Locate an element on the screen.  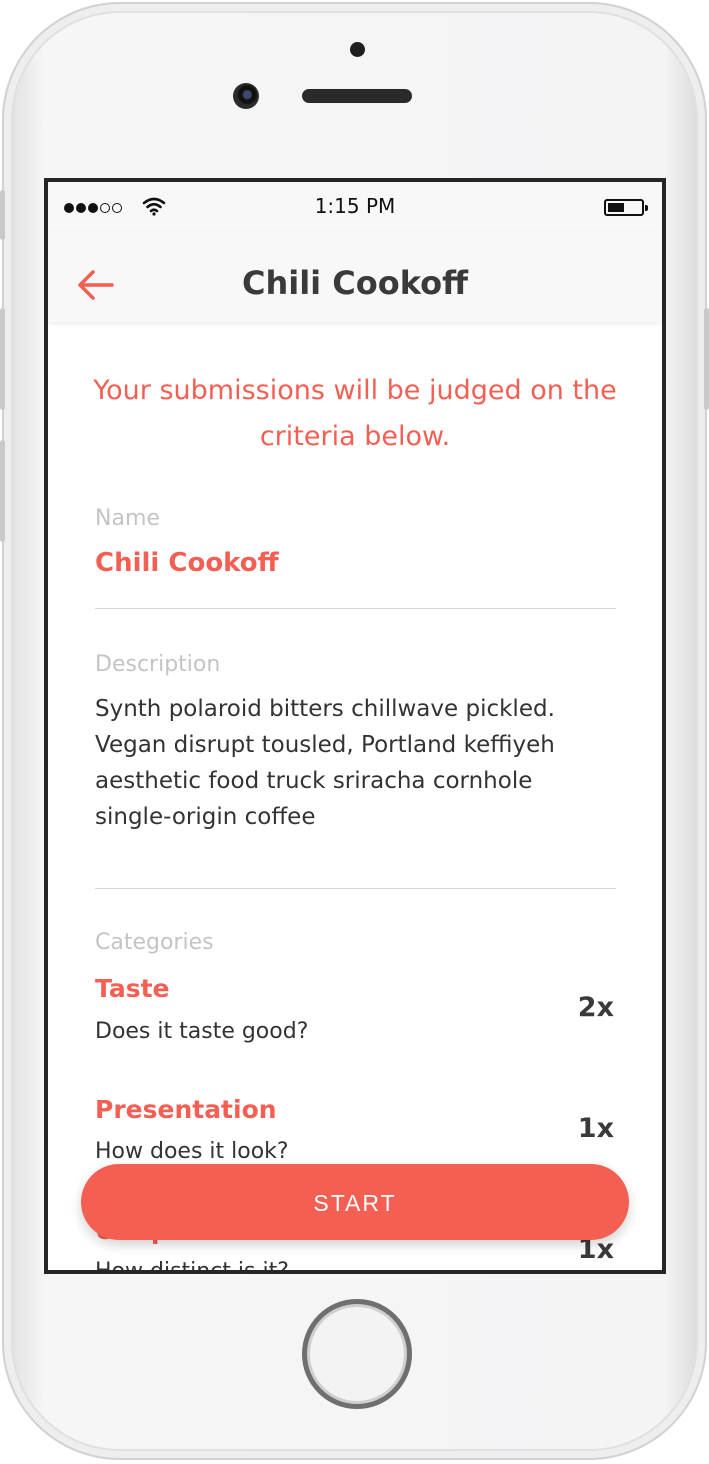
home-button is located at coordinates (357, 1354).